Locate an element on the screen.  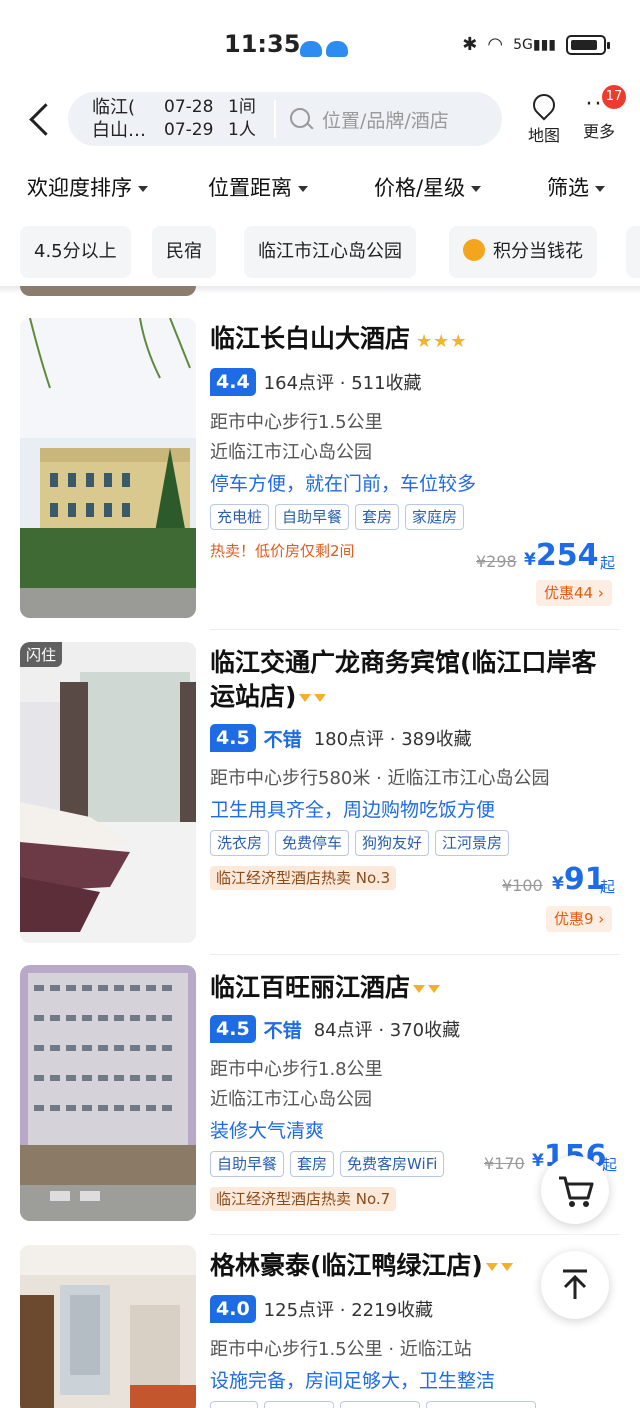
hotel-tag: 洗衣房 is located at coordinates (240, 843).